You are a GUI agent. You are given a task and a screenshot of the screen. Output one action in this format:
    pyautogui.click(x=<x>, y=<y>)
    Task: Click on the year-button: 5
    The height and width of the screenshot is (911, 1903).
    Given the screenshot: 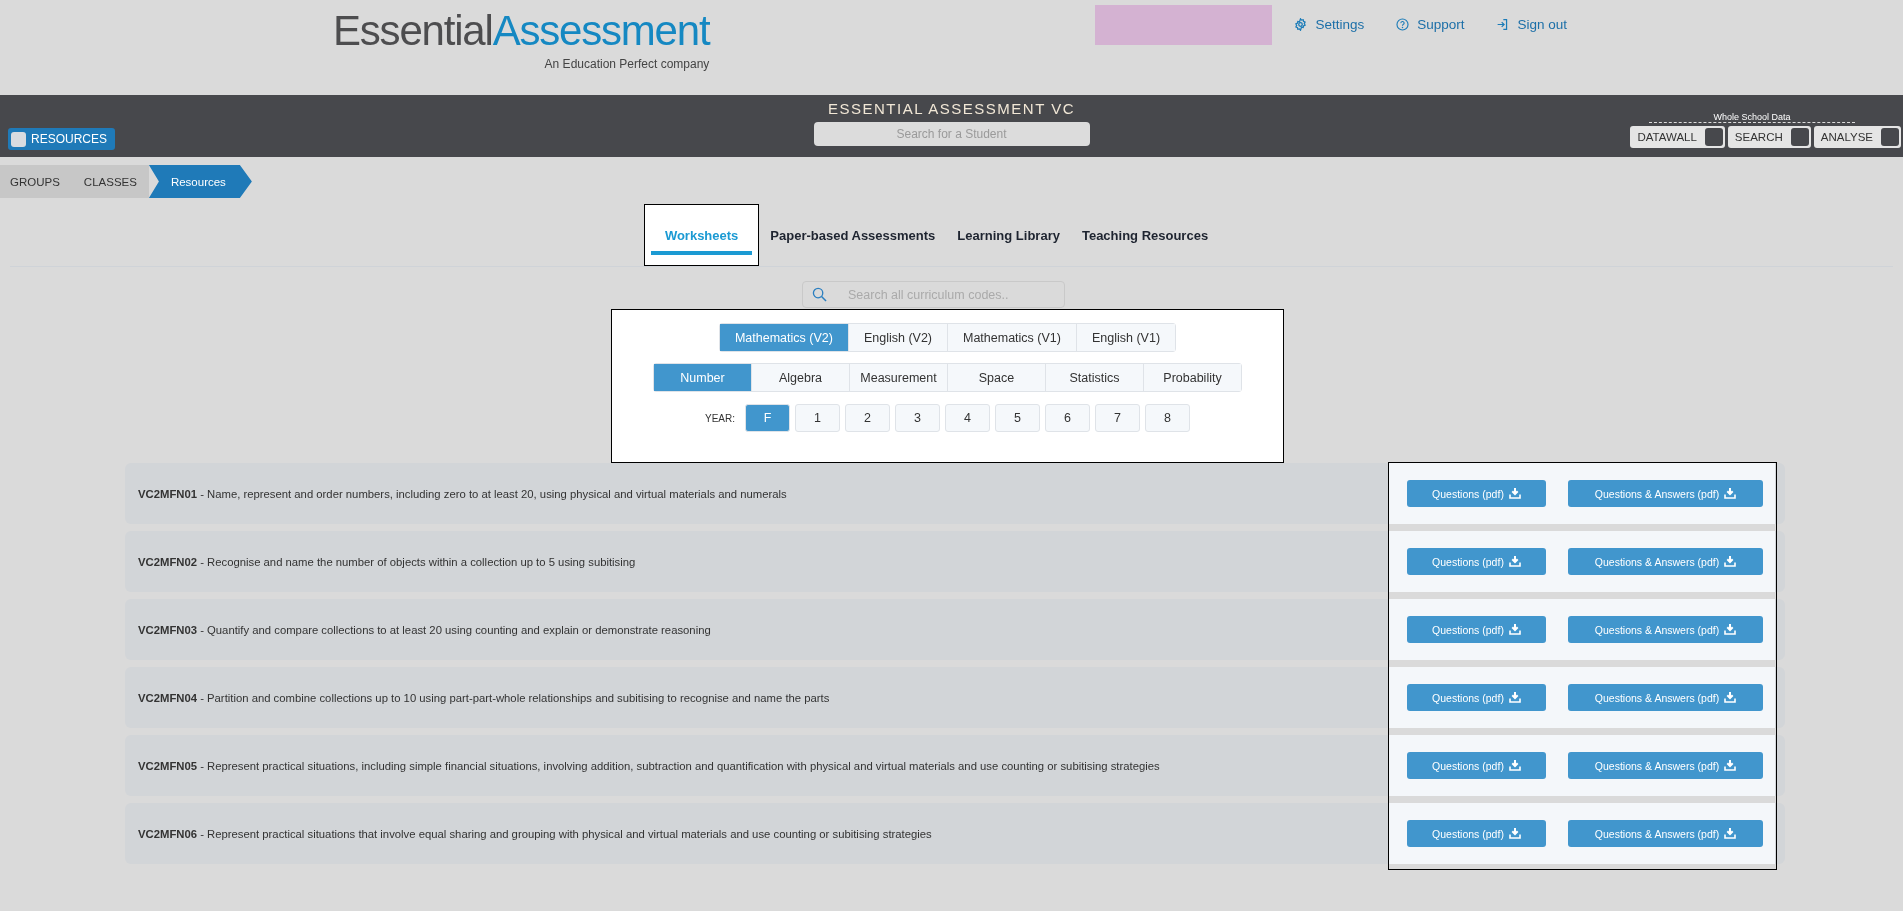 What is the action you would take?
    pyautogui.click(x=1017, y=418)
    